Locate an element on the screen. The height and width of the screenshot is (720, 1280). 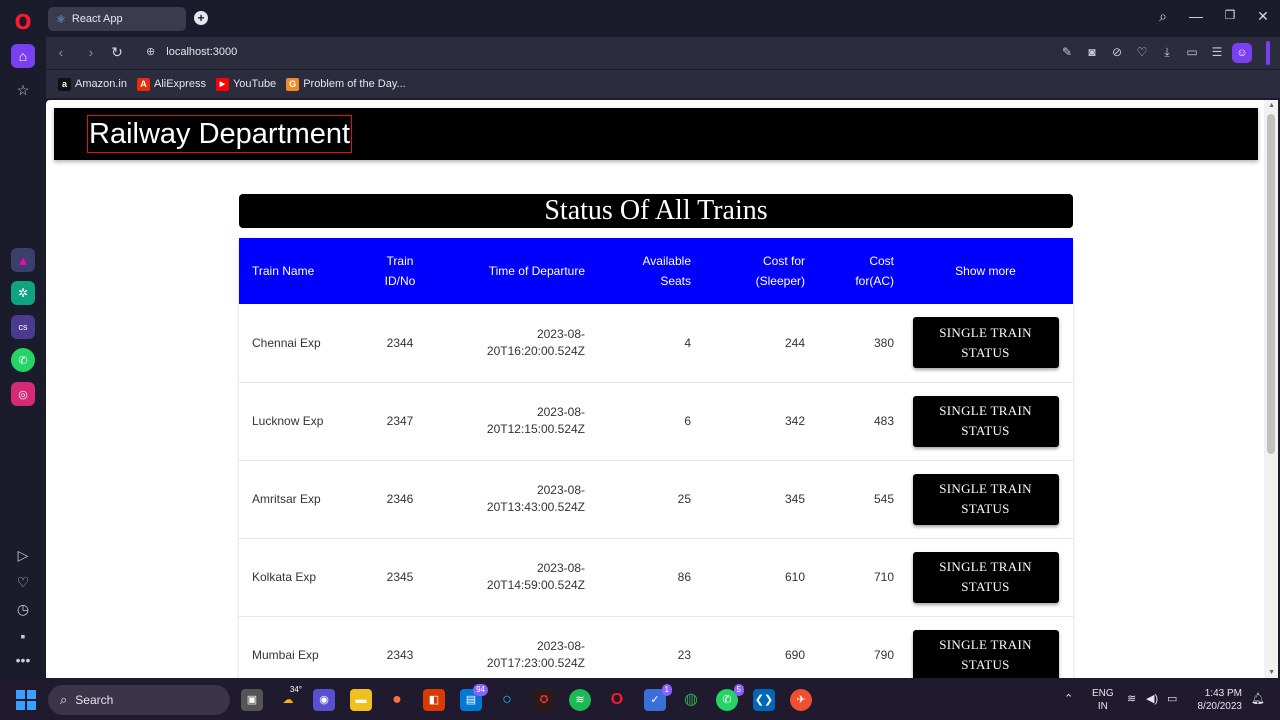
vpn-icon: ✓ 1 is located at coordinates (658, 697).